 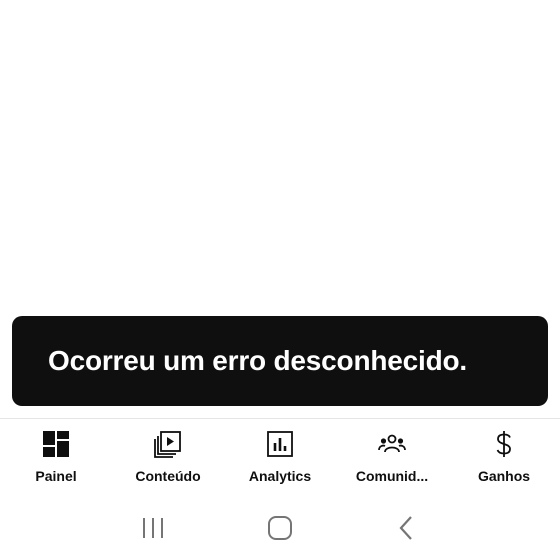 I want to click on nav-label-ganhos: Ganhos, so click(x=504, y=476).